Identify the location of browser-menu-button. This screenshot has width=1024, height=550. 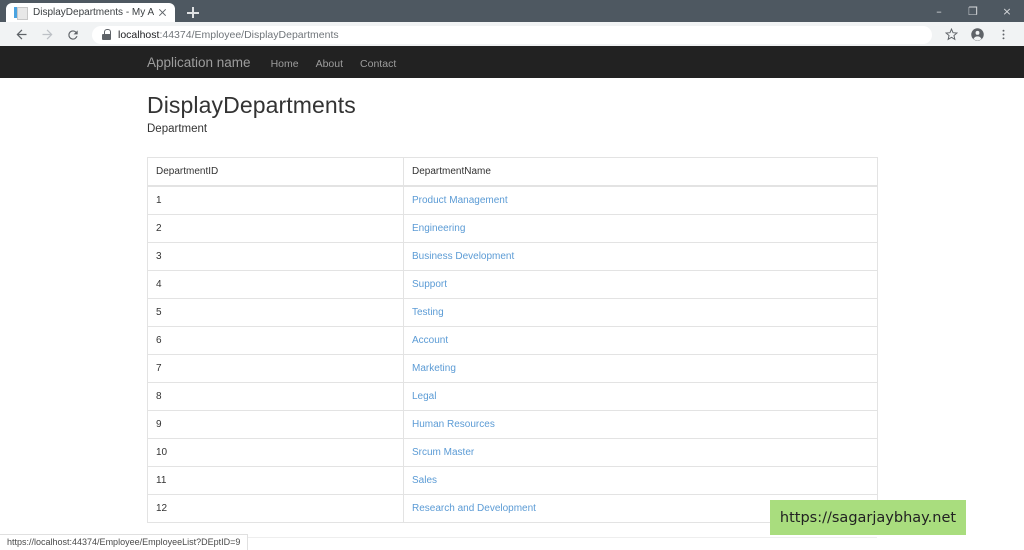
(1003, 34).